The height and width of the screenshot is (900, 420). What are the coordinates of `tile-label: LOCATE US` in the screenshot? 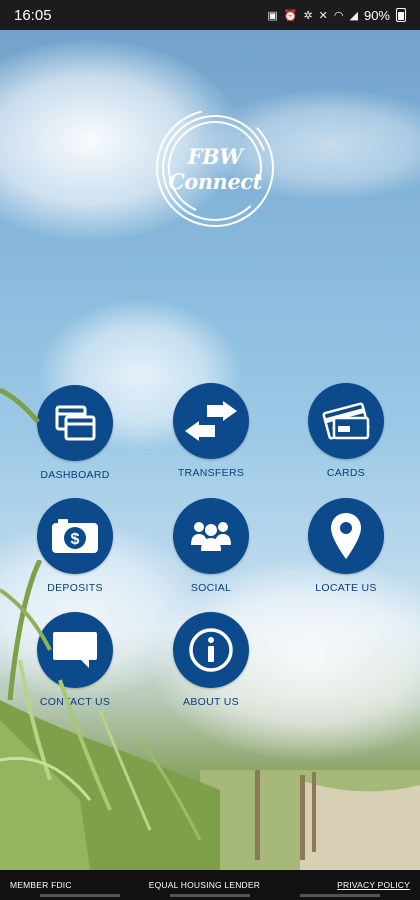 It's located at (346, 588).